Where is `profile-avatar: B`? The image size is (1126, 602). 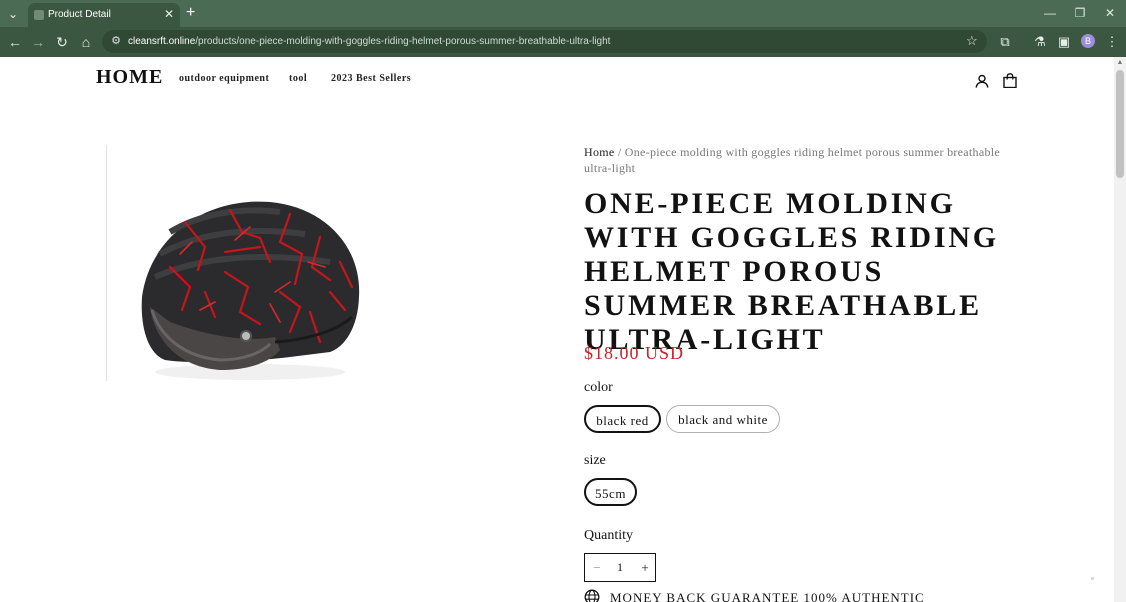 profile-avatar: B is located at coordinates (1088, 41).